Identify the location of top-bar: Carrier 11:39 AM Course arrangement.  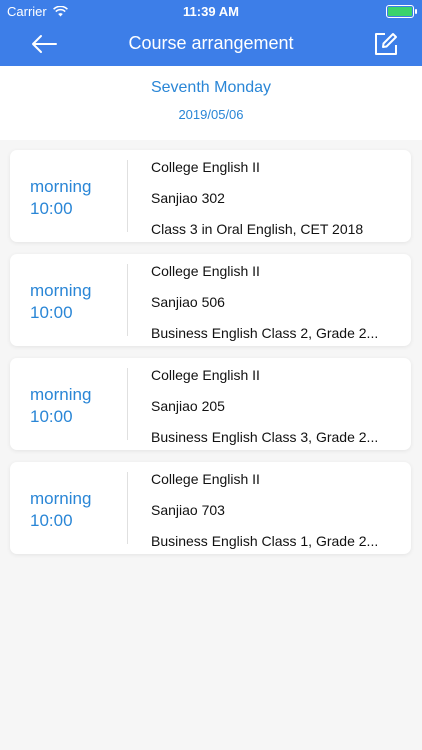
(211, 33).